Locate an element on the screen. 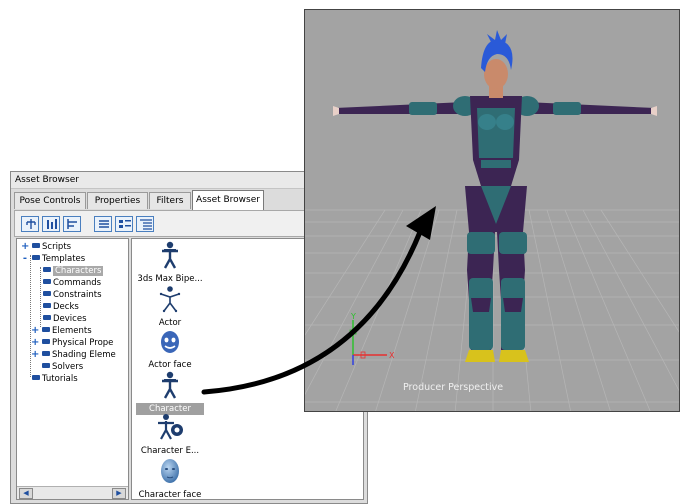  tab-properties: Properties is located at coordinates (117, 200).